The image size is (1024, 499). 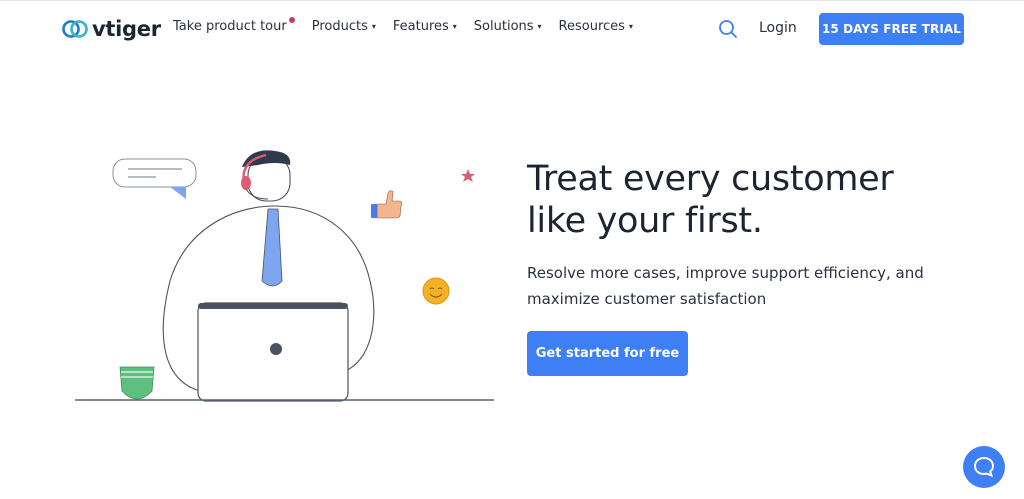 What do you see at coordinates (468, 175) in the screenshot?
I see `star-icon` at bounding box center [468, 175].